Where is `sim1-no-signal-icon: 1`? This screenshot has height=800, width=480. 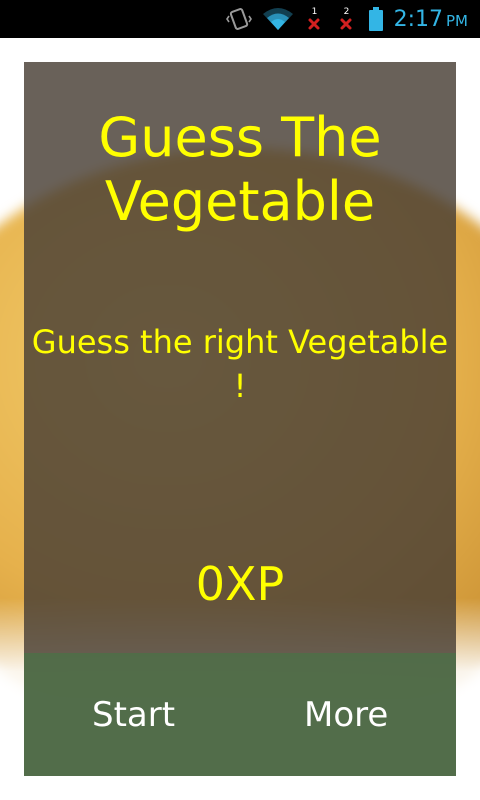 sim1-no-signal-icon: 1 is located at coordinates (315, 19).